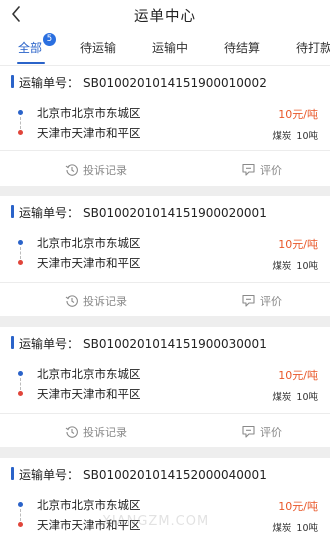 The width and height of the screenshot is (330, 550). Describe the element at coordinates (143, 475) in the screenshot. I see `order-number: 运输单号： SB0100201014152000040001` at that location.